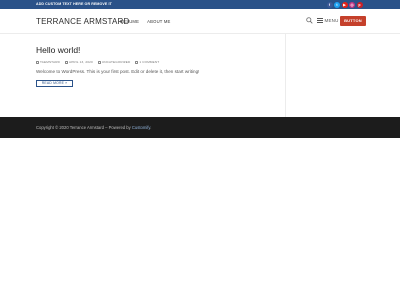  I want to click on hamburger-icon, so click(320, 20).